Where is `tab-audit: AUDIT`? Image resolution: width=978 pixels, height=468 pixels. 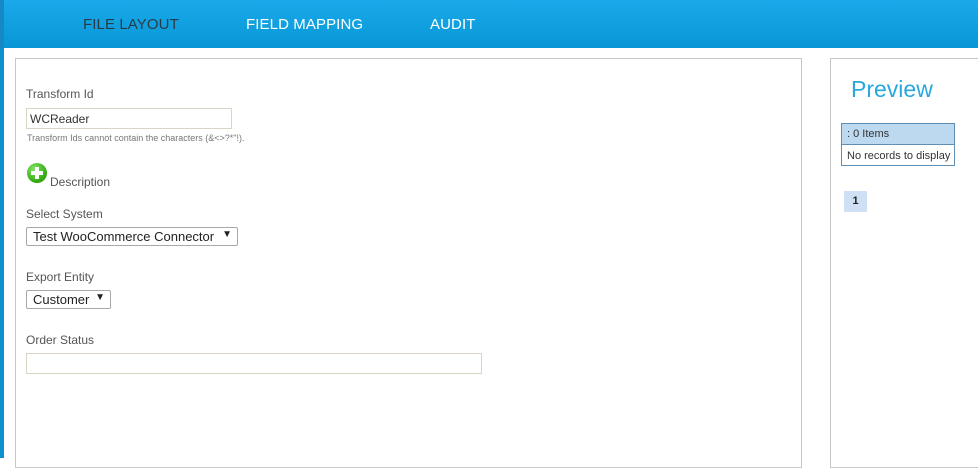 tab-audit: AUDIT is located at coordinates (453, 24).